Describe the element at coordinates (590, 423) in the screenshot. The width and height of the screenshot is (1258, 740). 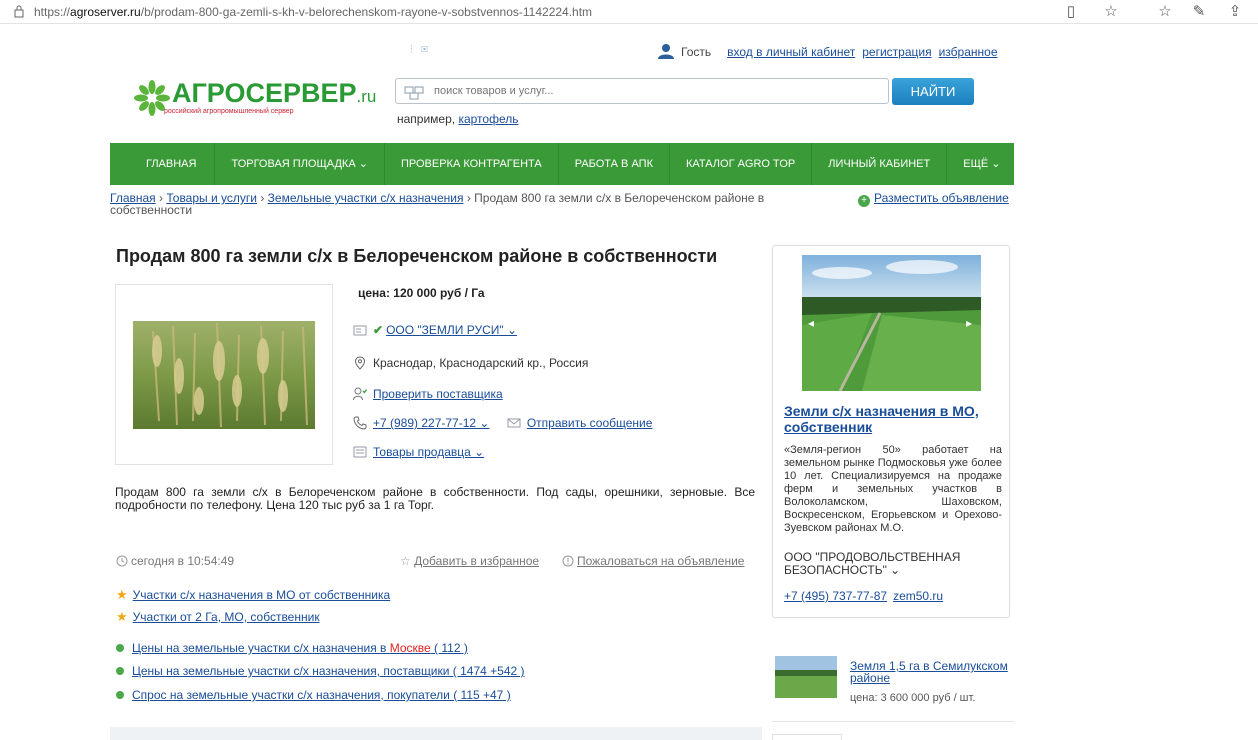
I see `send-message-link: Отправить сообщение` at that location.